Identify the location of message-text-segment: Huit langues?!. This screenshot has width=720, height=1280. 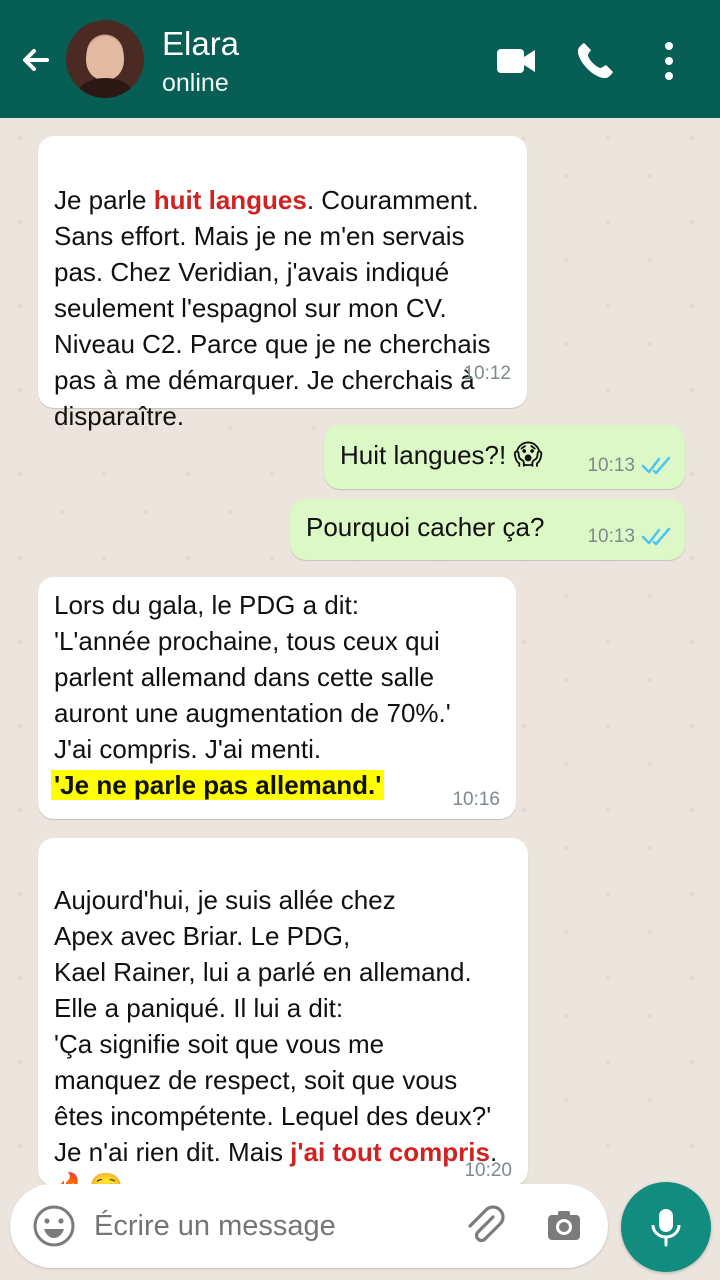
(427, 455).